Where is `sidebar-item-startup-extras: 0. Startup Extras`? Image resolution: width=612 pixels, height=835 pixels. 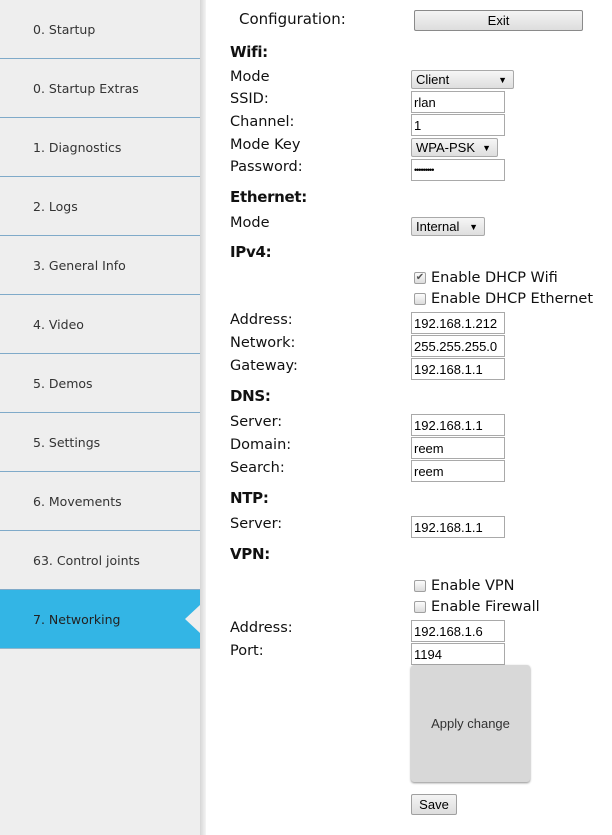 sidebar-item-startup-extras: 0. Startup Extras is located at coordinates (100, 88).